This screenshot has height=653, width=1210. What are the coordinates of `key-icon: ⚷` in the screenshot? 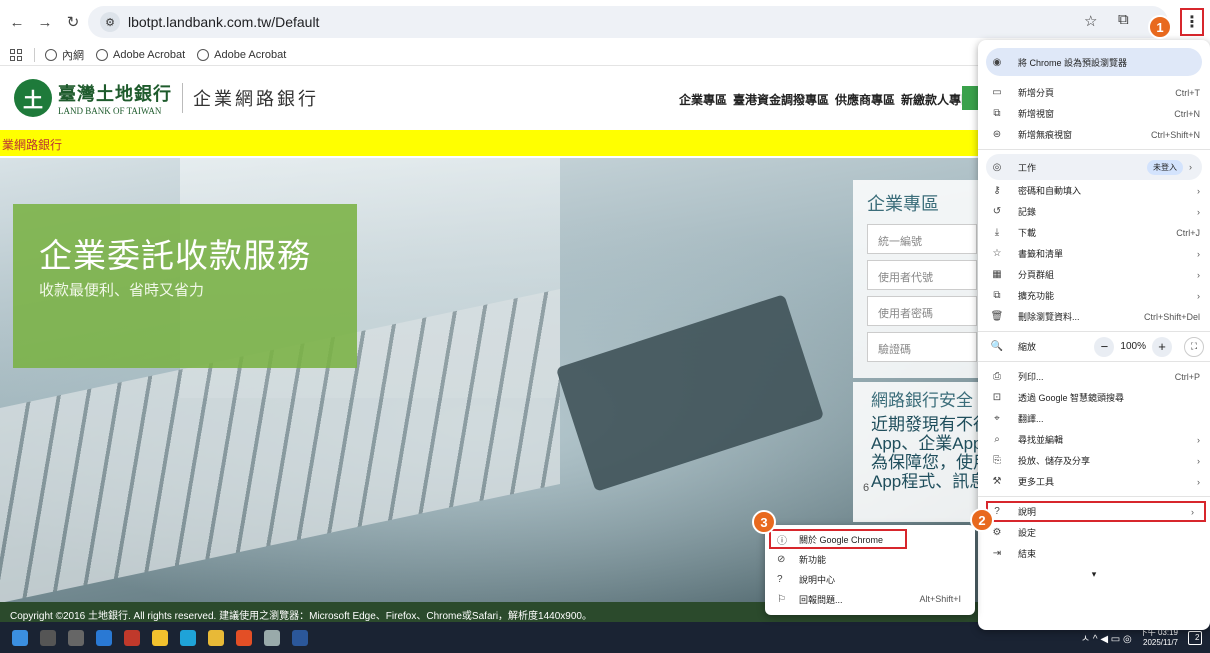 It's located at (997, 190).